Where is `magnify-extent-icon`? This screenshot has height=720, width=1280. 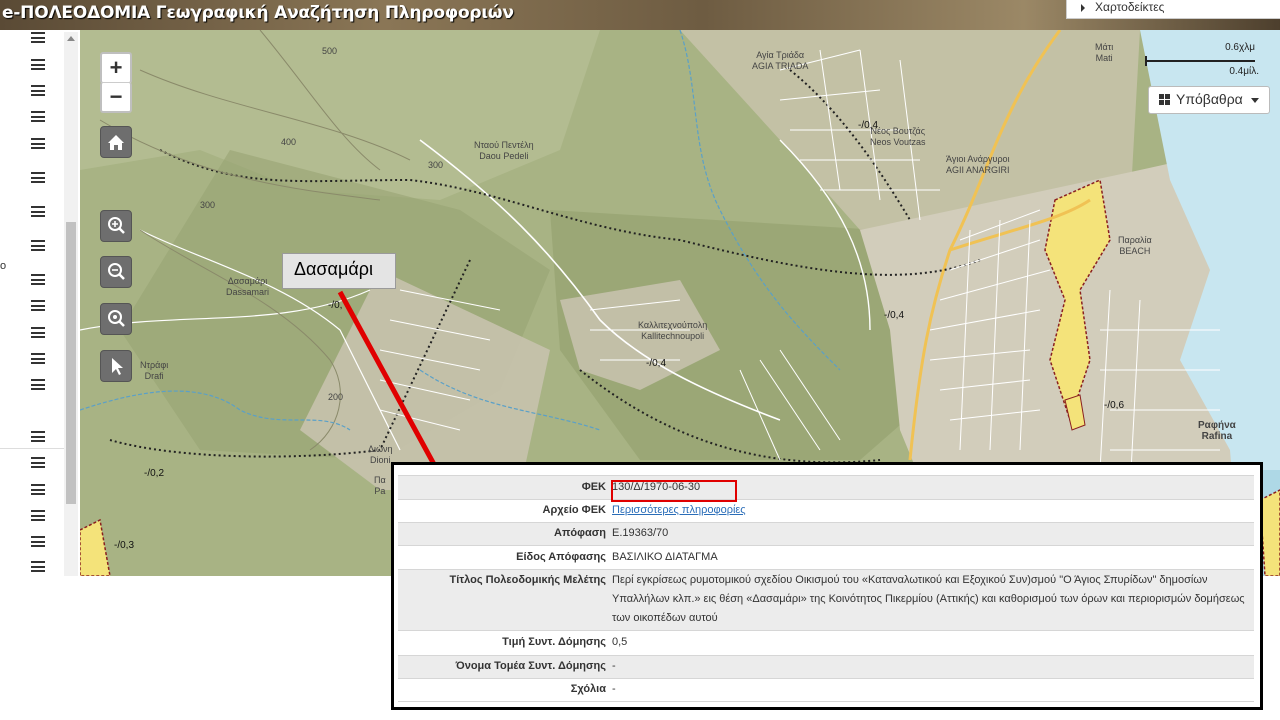 magnify-extent-icon is located at coordinates (116, 318).